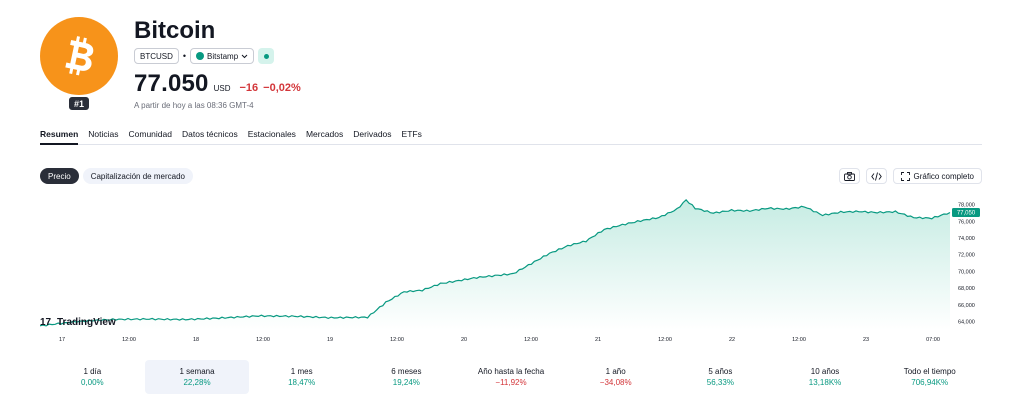 This screenshot has width=1024, height=409. What do you see at coordinates (966, 256) in the screenshot?
I see `y-tick-label: 72,000` at bounding box center [966, 256].